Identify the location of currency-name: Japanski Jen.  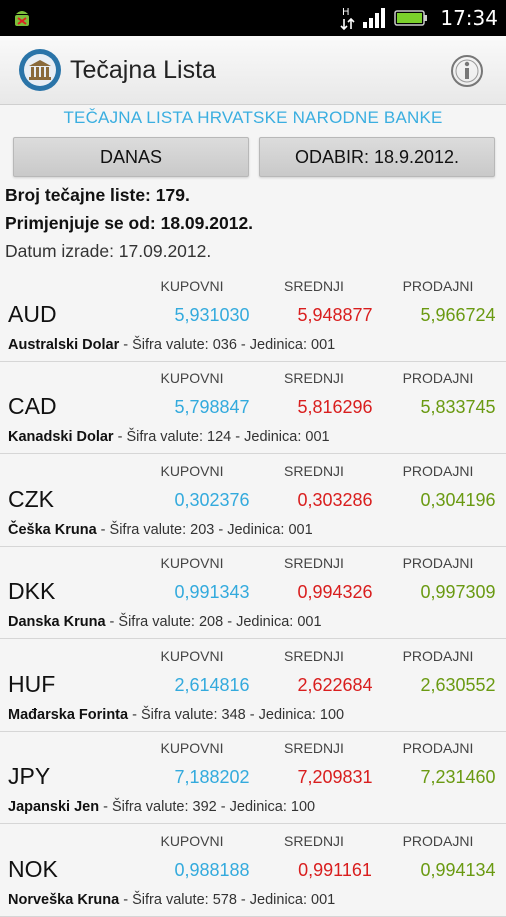
(54, 807).